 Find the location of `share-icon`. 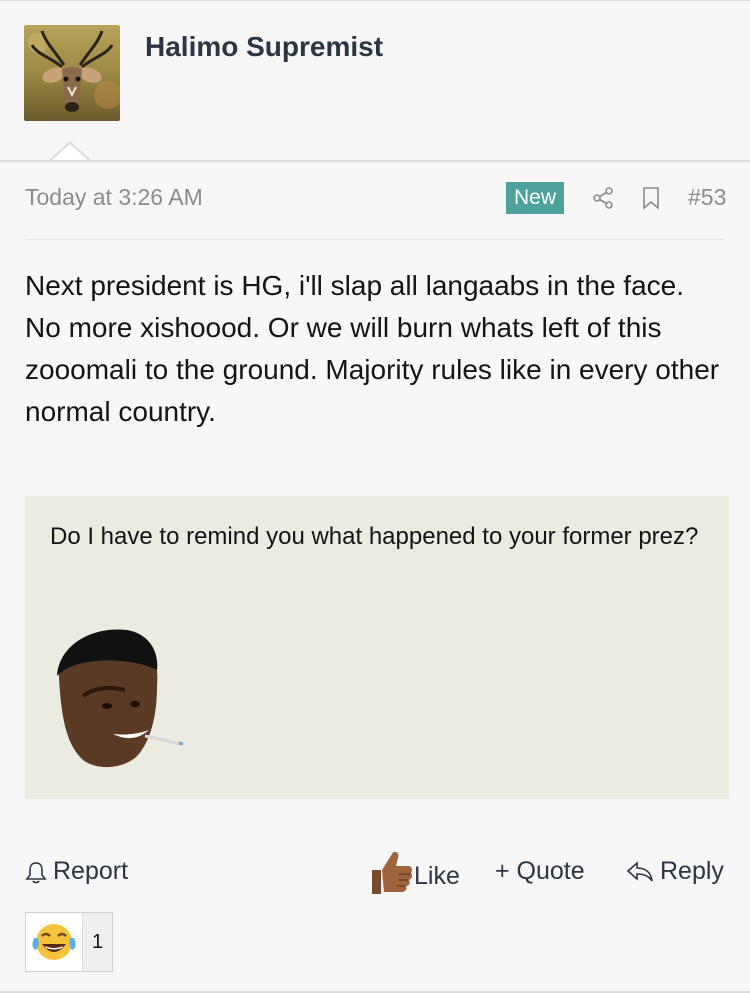

share-icon is located at coordinates (603, 198).